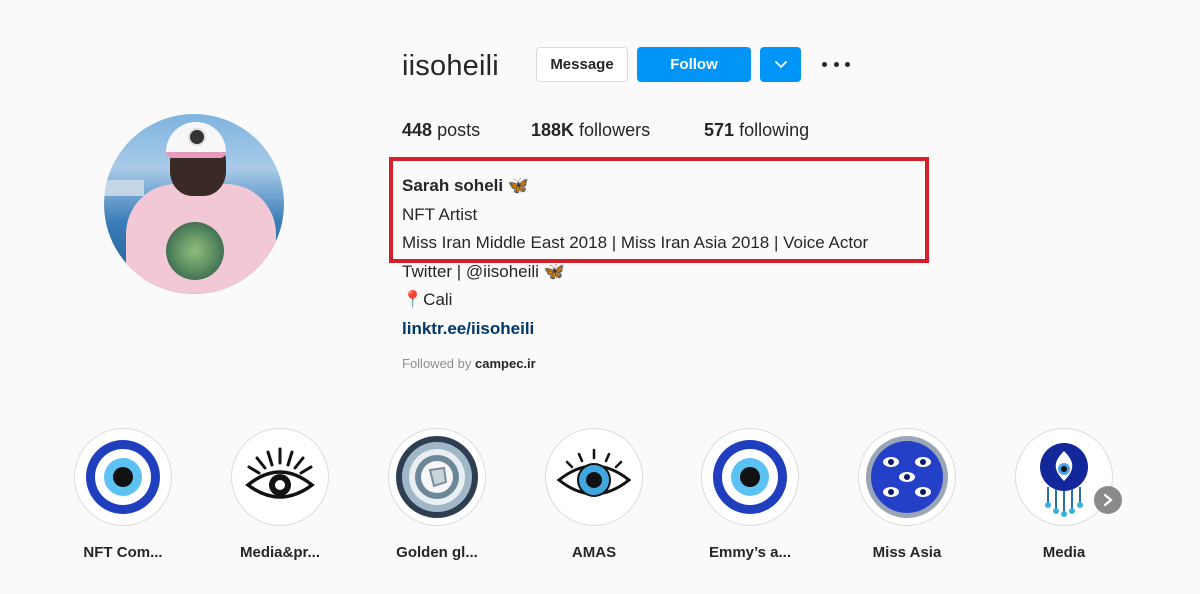  Describe the element at coordinates (594, 477) in the screenshot. I see `eye-lashes-icon` at that location.